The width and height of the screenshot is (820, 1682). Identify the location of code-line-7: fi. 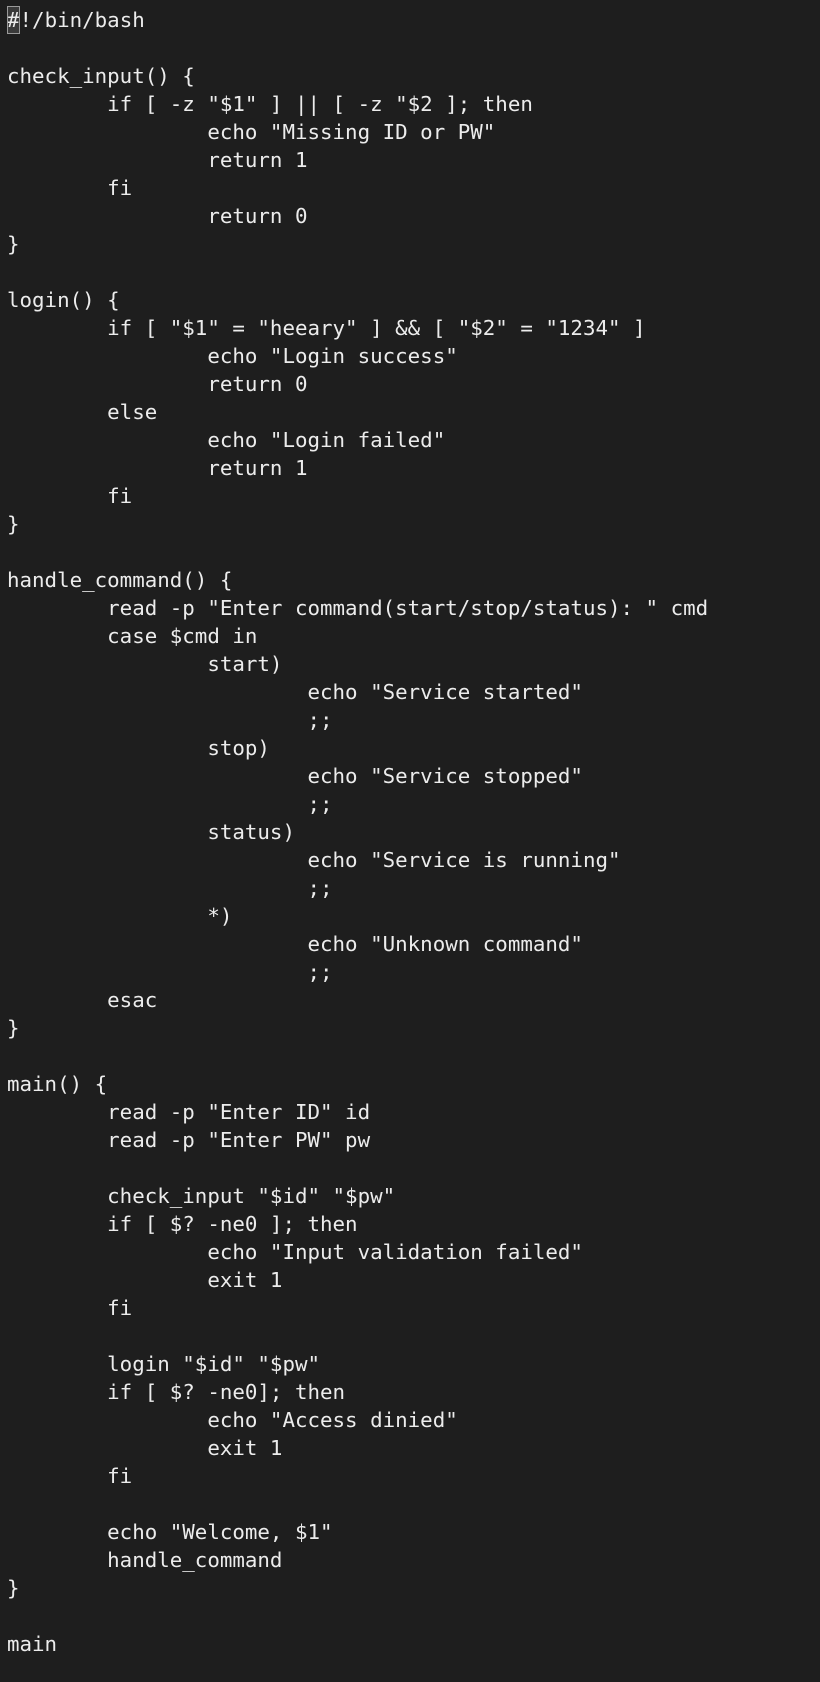
(70, 188).